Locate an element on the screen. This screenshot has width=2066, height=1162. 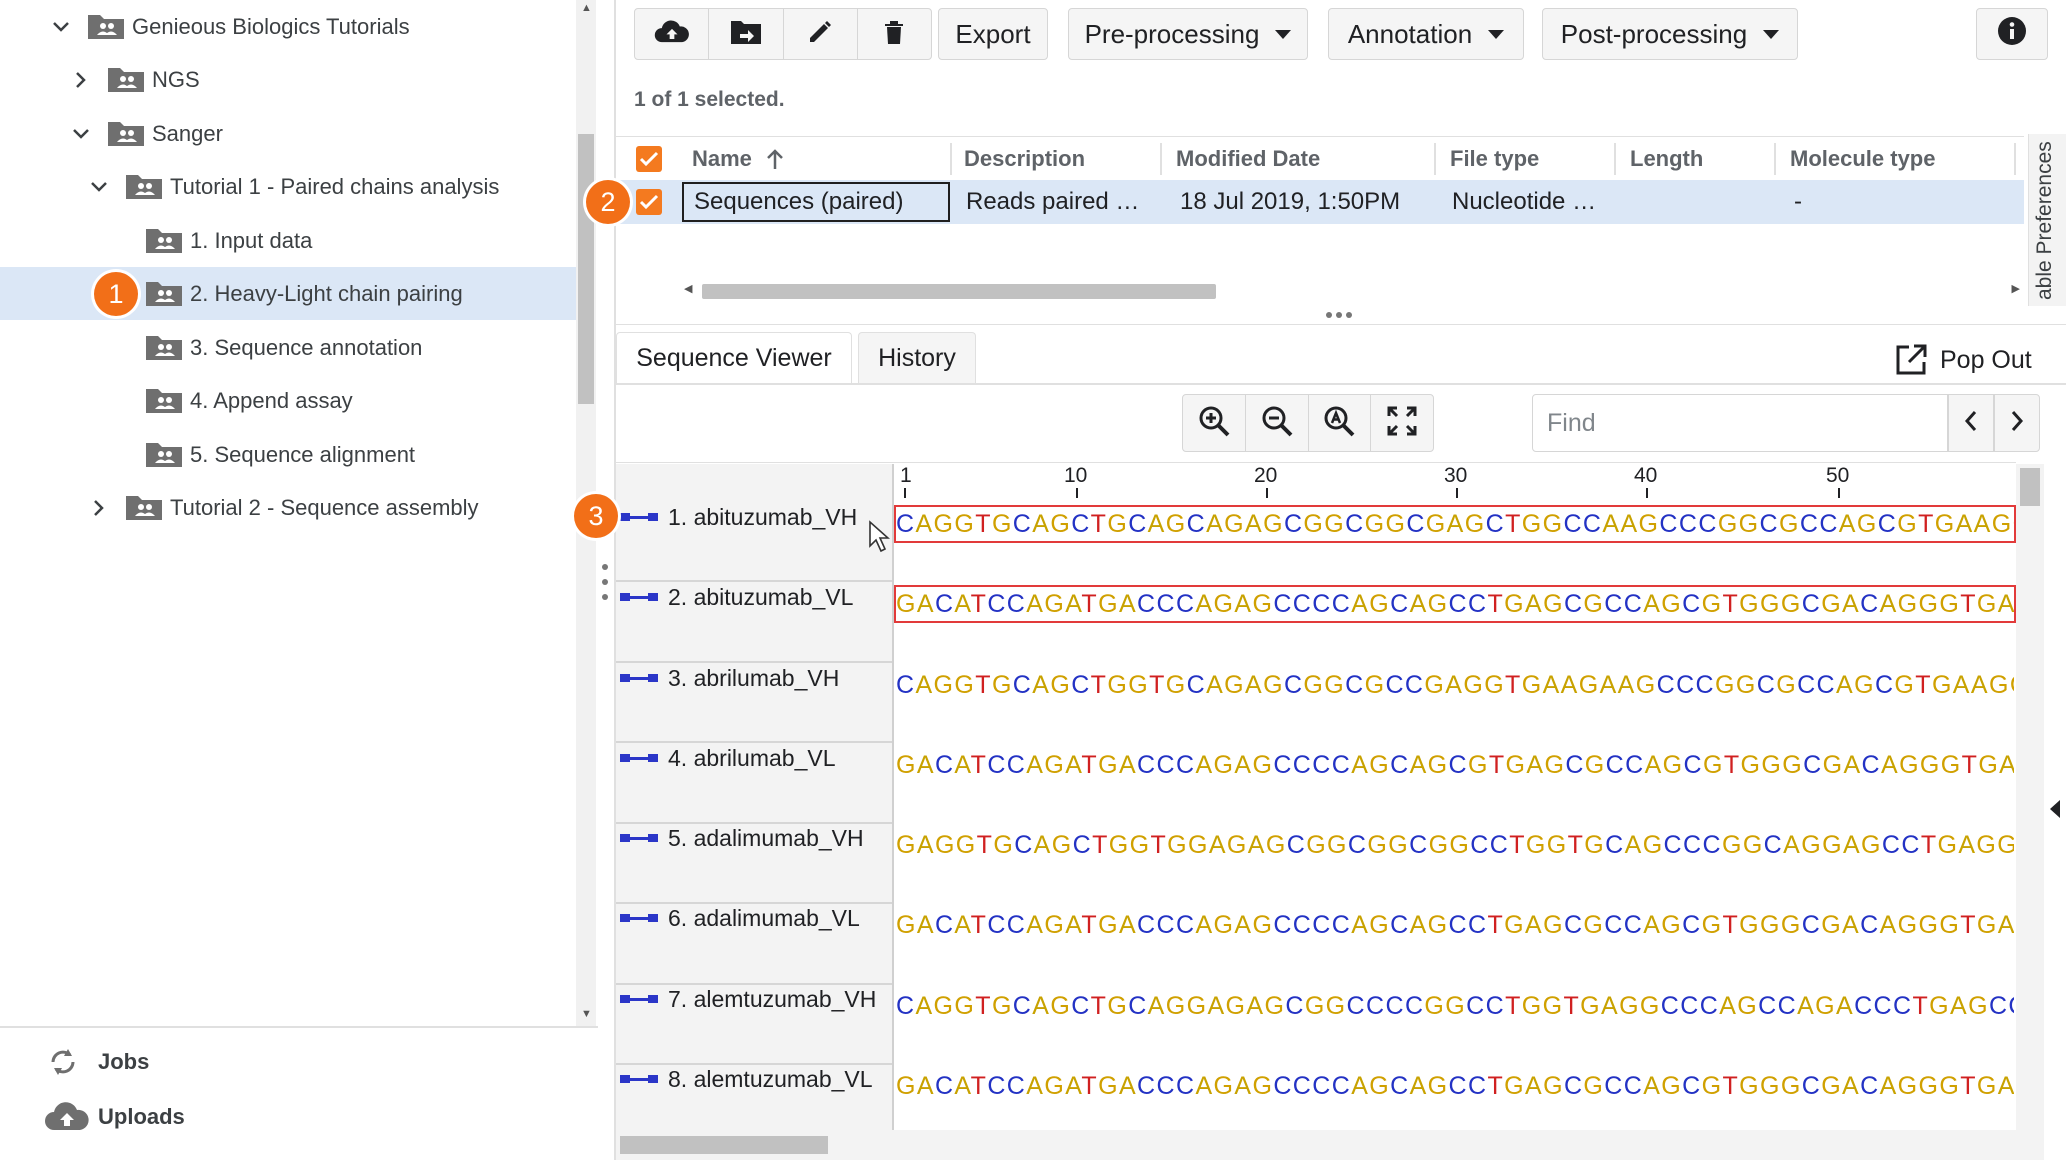
sequence-name-6: 6. adalimumab_VL is located at coordinates (740, 918).